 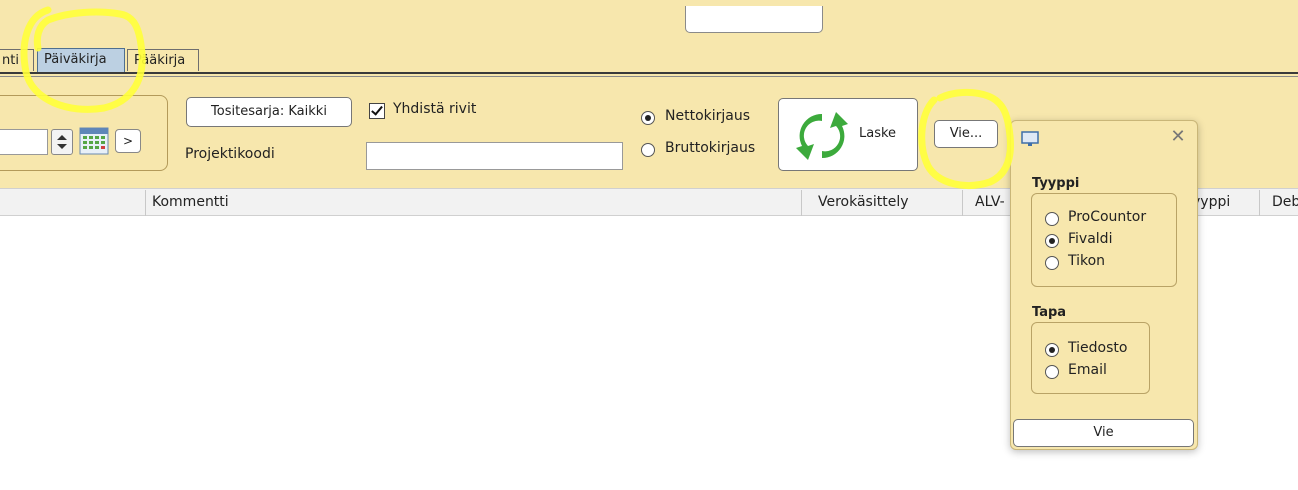 What do you see at coordinates (822, 136) in the screenshot?
I see `refresh-icon` at bounding box center [822, 136].